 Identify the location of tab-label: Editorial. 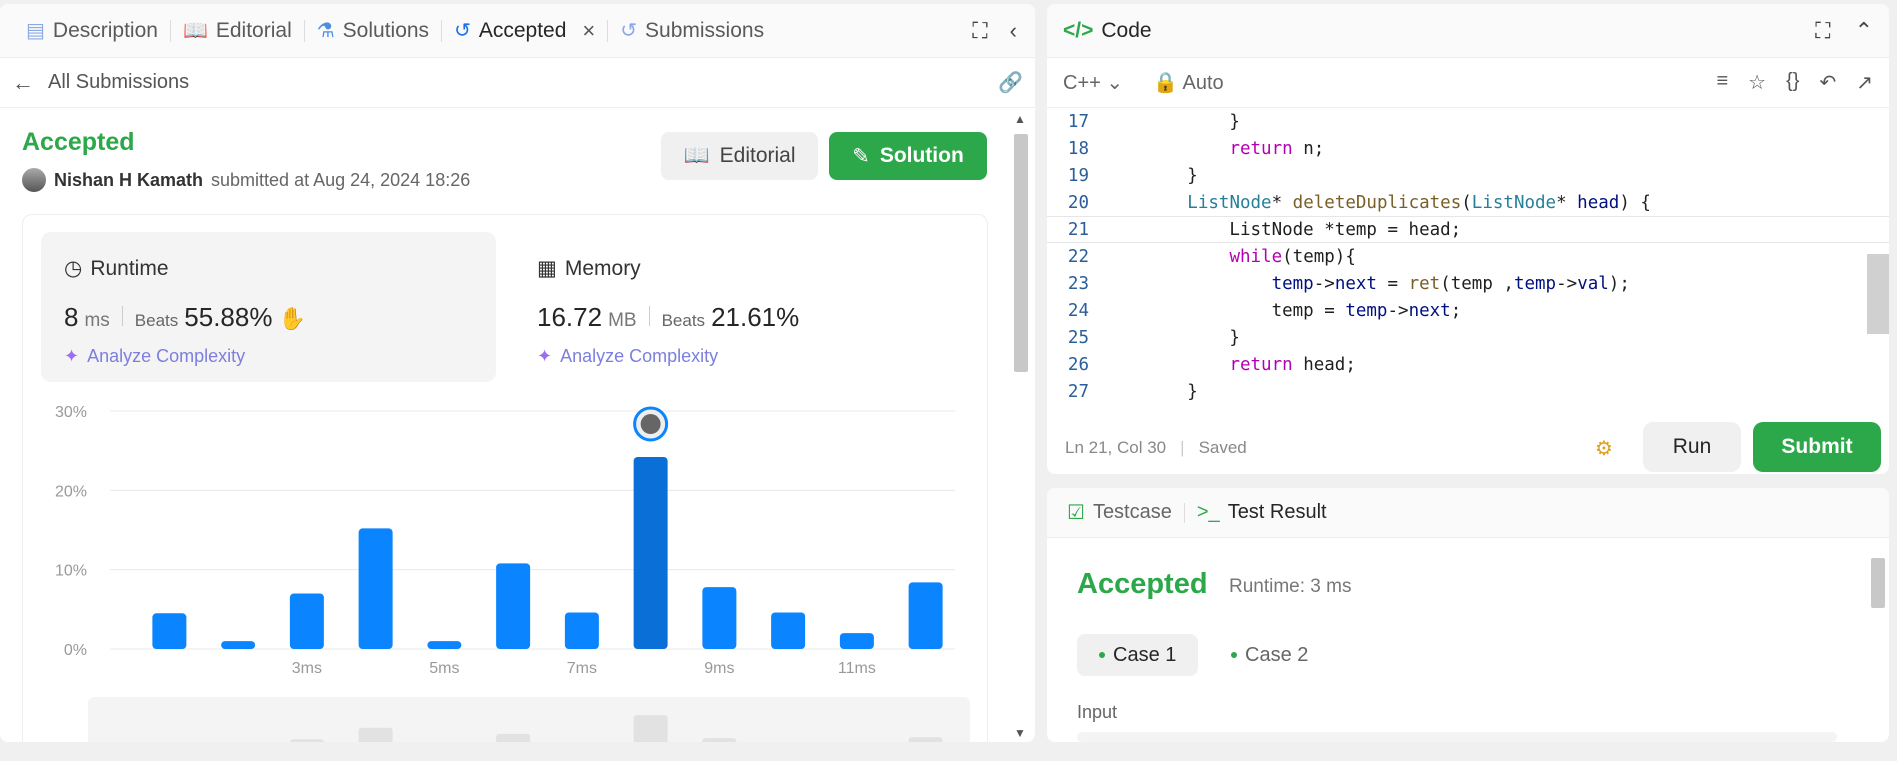
(253, 30).